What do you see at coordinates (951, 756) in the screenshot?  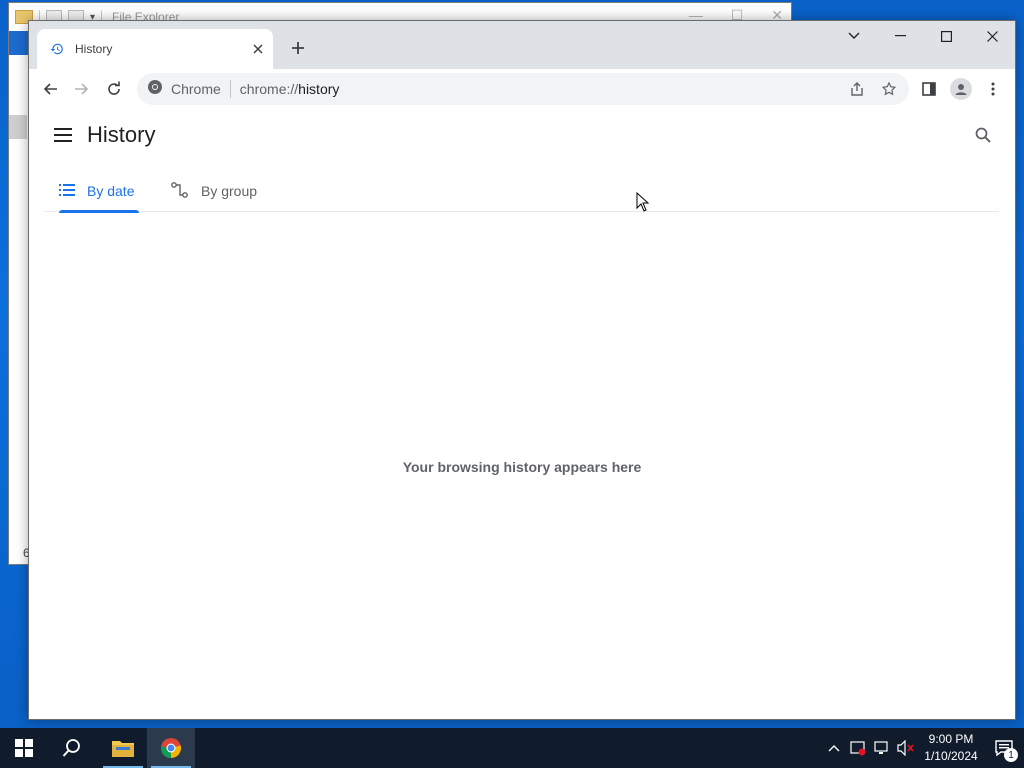 I see `clock-date: 1/10/2024` at bounding box center [951, 756].